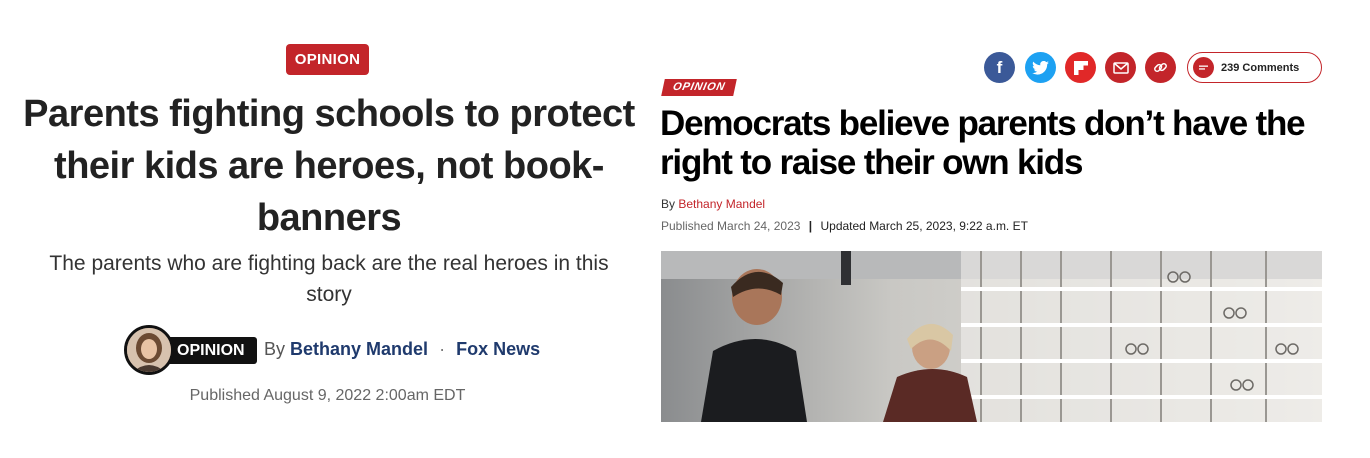 The height and width of the screenshot is (458, 1370). I want to click on link-icon, so click(1160, 67).